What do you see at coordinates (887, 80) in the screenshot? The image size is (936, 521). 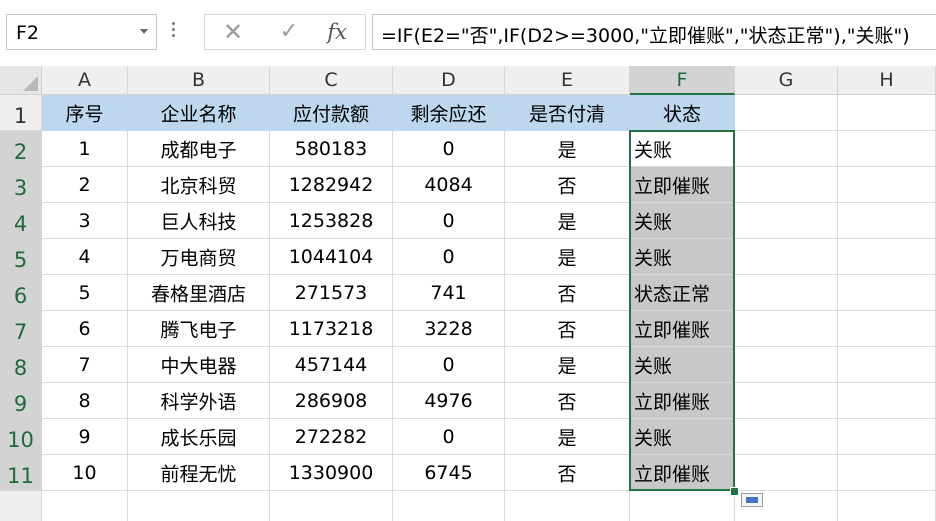 I see `column-header-h: H` at bounding box center [887, 80].